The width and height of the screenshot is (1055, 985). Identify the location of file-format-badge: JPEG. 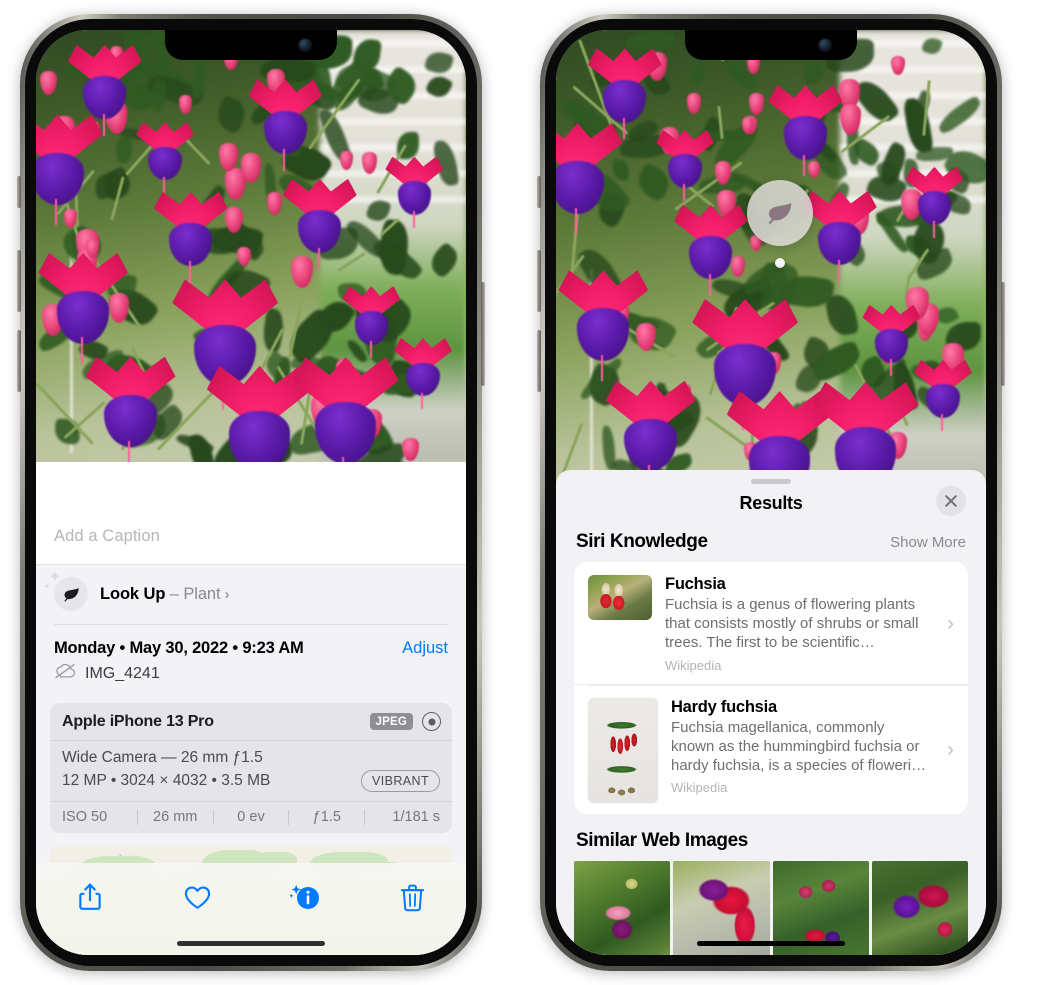
(391, 721).